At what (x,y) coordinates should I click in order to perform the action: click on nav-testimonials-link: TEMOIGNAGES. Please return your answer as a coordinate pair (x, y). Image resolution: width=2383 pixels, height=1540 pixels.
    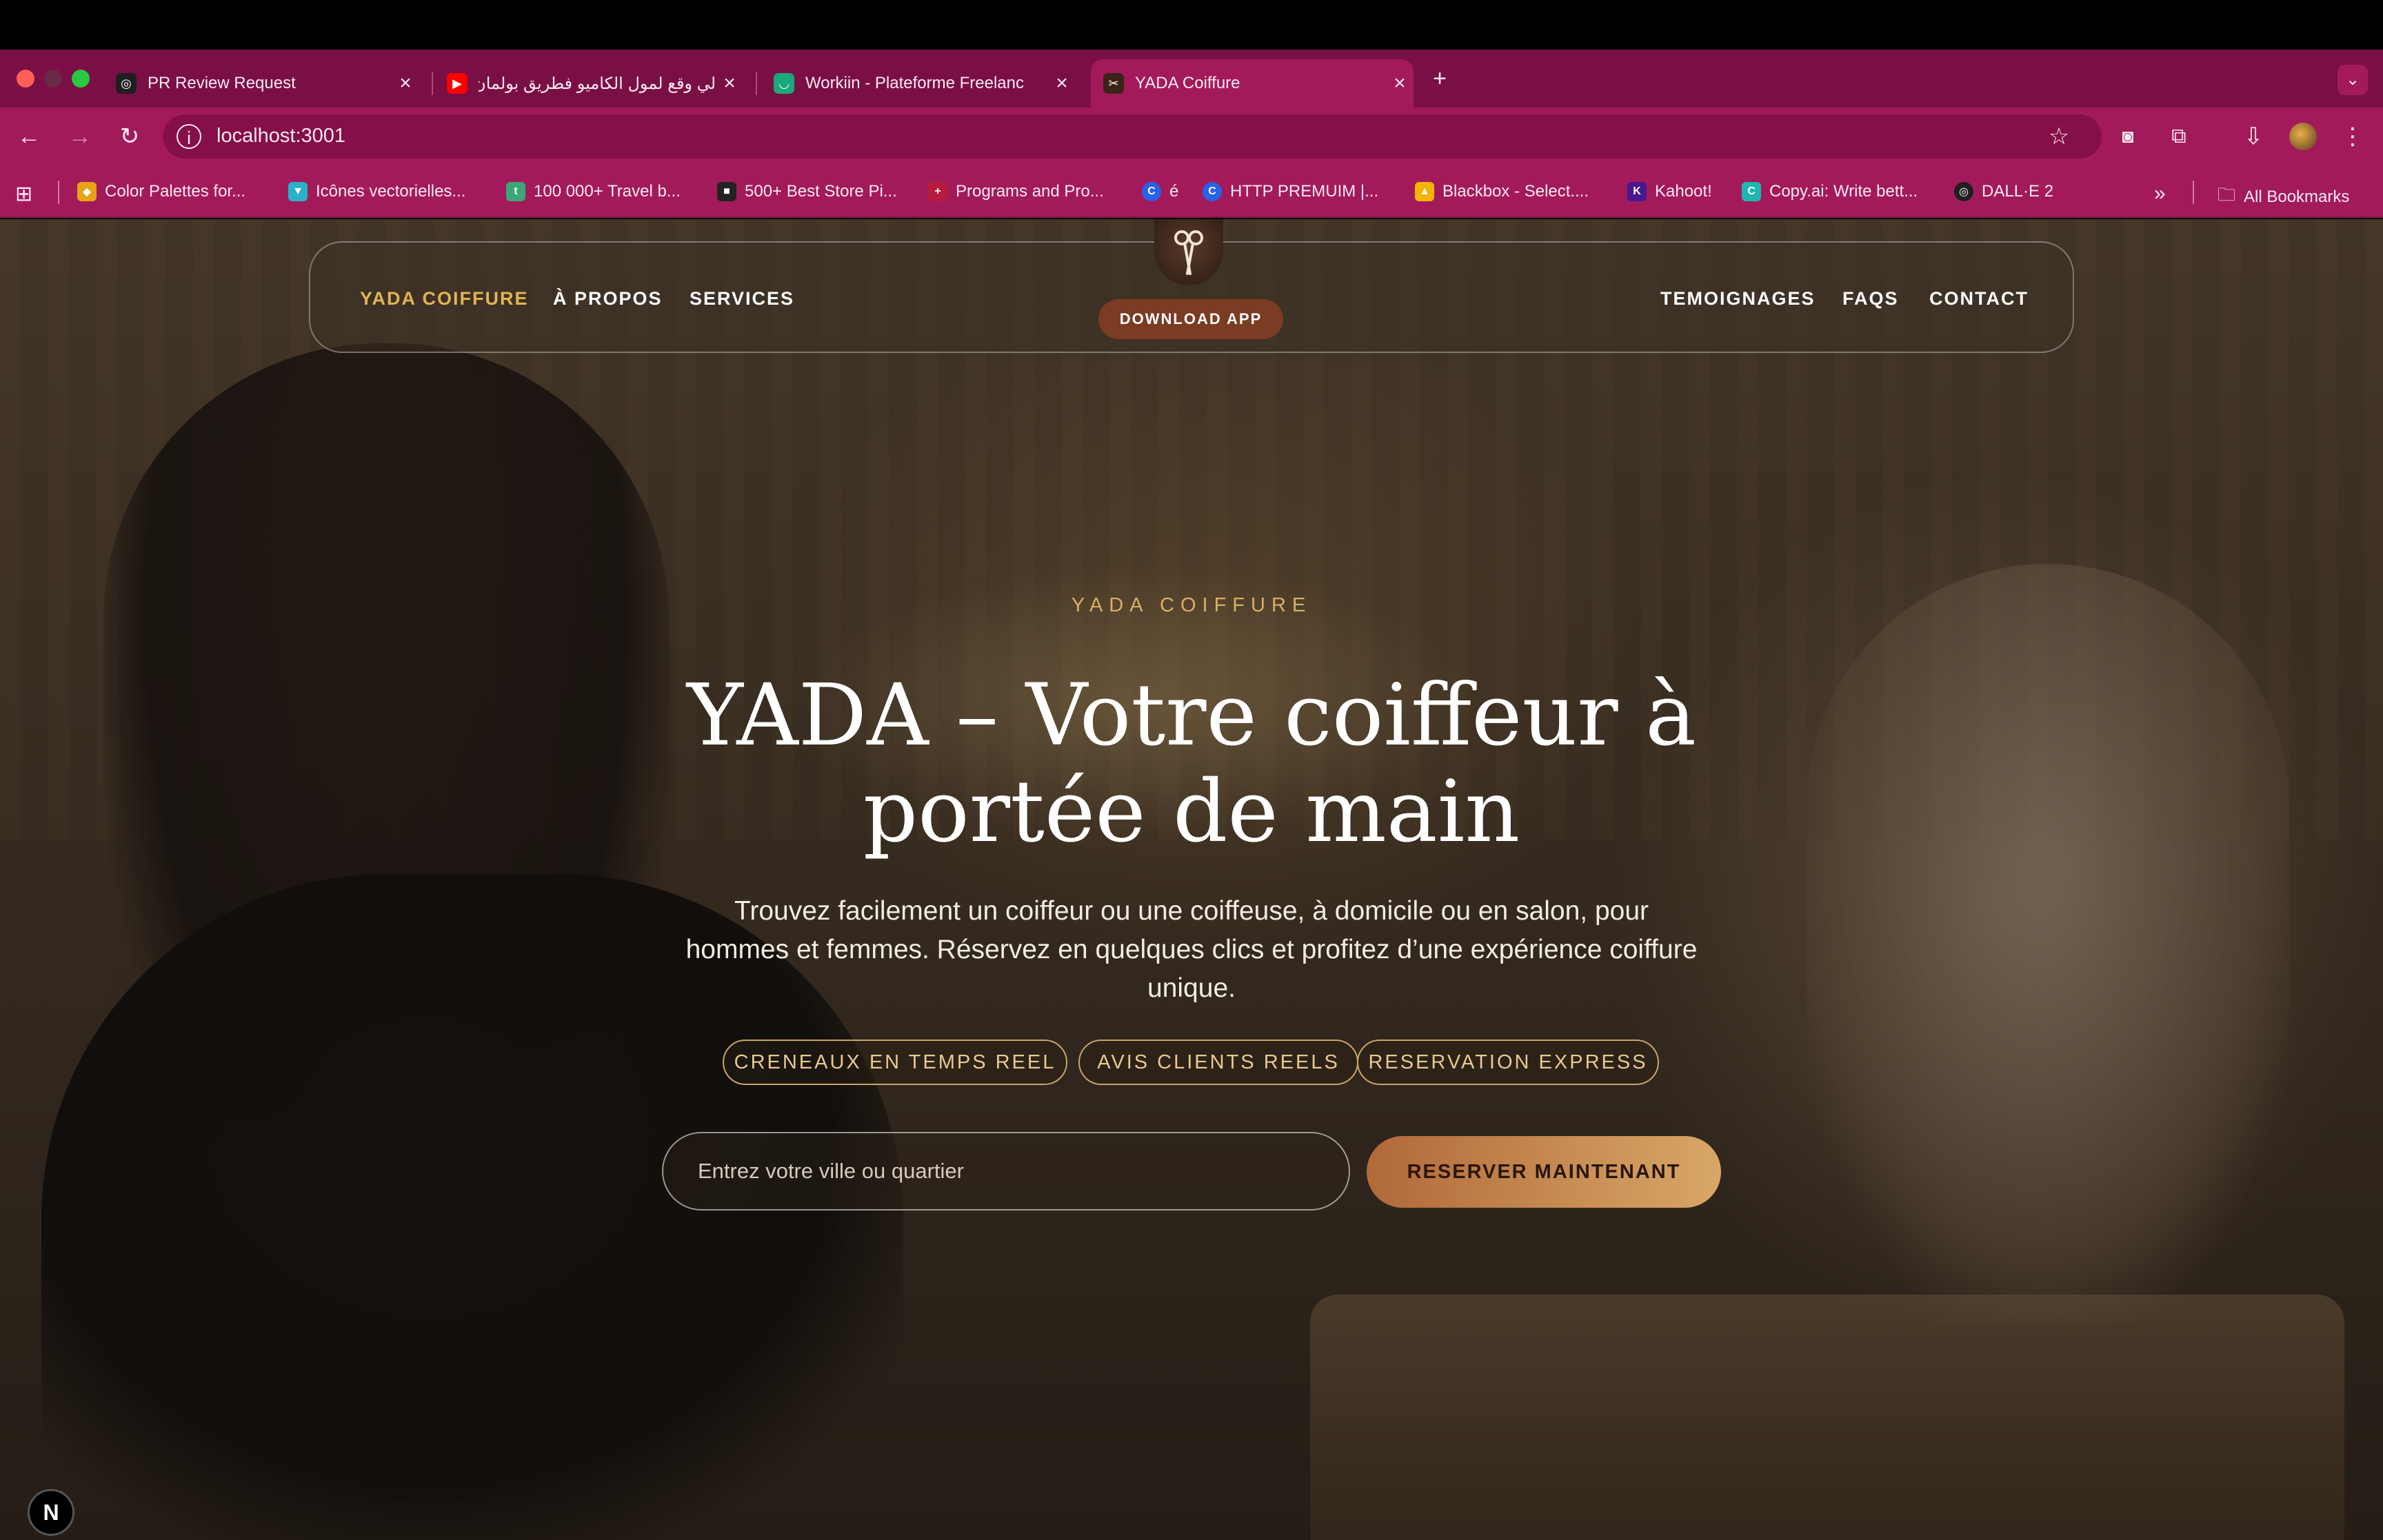
    Looking at the image, I should click on (1738, 299).